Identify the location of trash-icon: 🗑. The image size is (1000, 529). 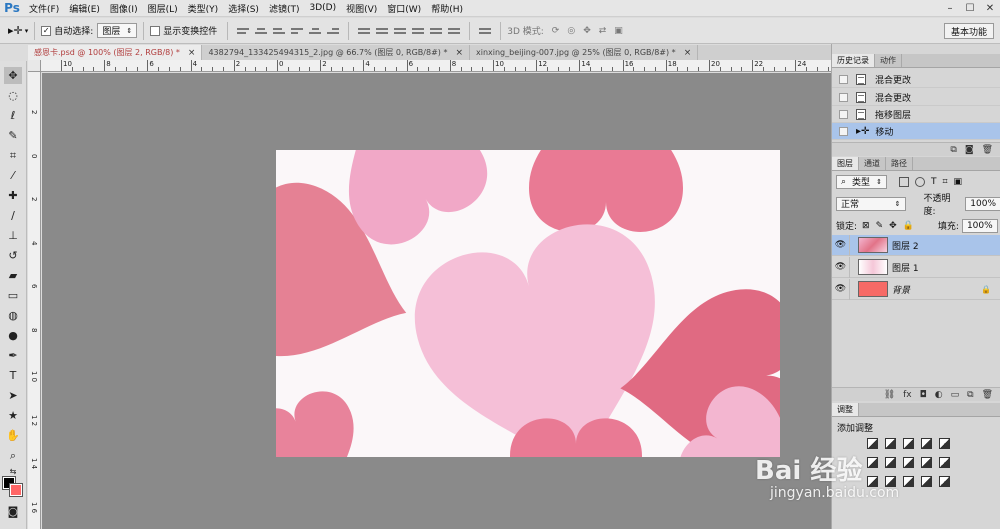
(987, 395).